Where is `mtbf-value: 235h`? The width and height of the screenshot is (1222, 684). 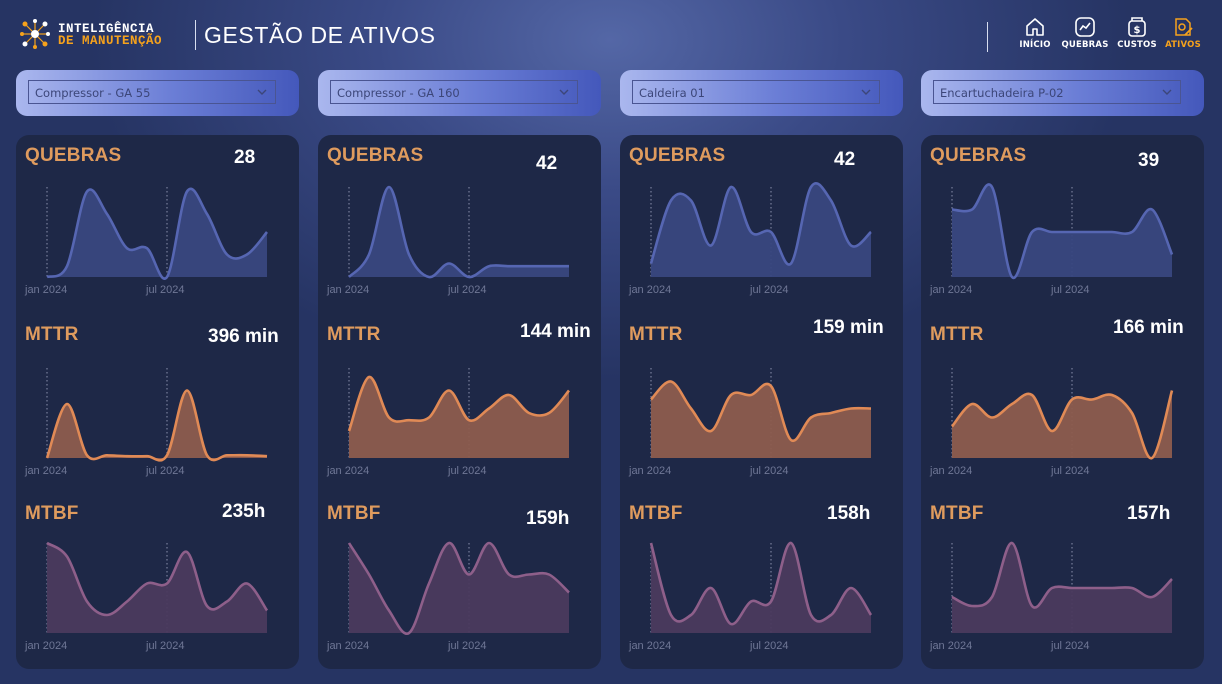
mtbf-value: 235h is located at coordinates (244, 511).